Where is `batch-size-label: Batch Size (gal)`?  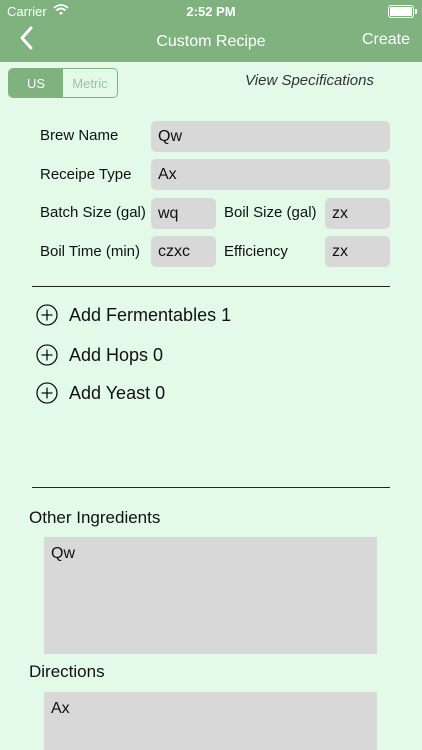 batch-size-label: Batch Size (gal) is located at coordinates (93, 212).